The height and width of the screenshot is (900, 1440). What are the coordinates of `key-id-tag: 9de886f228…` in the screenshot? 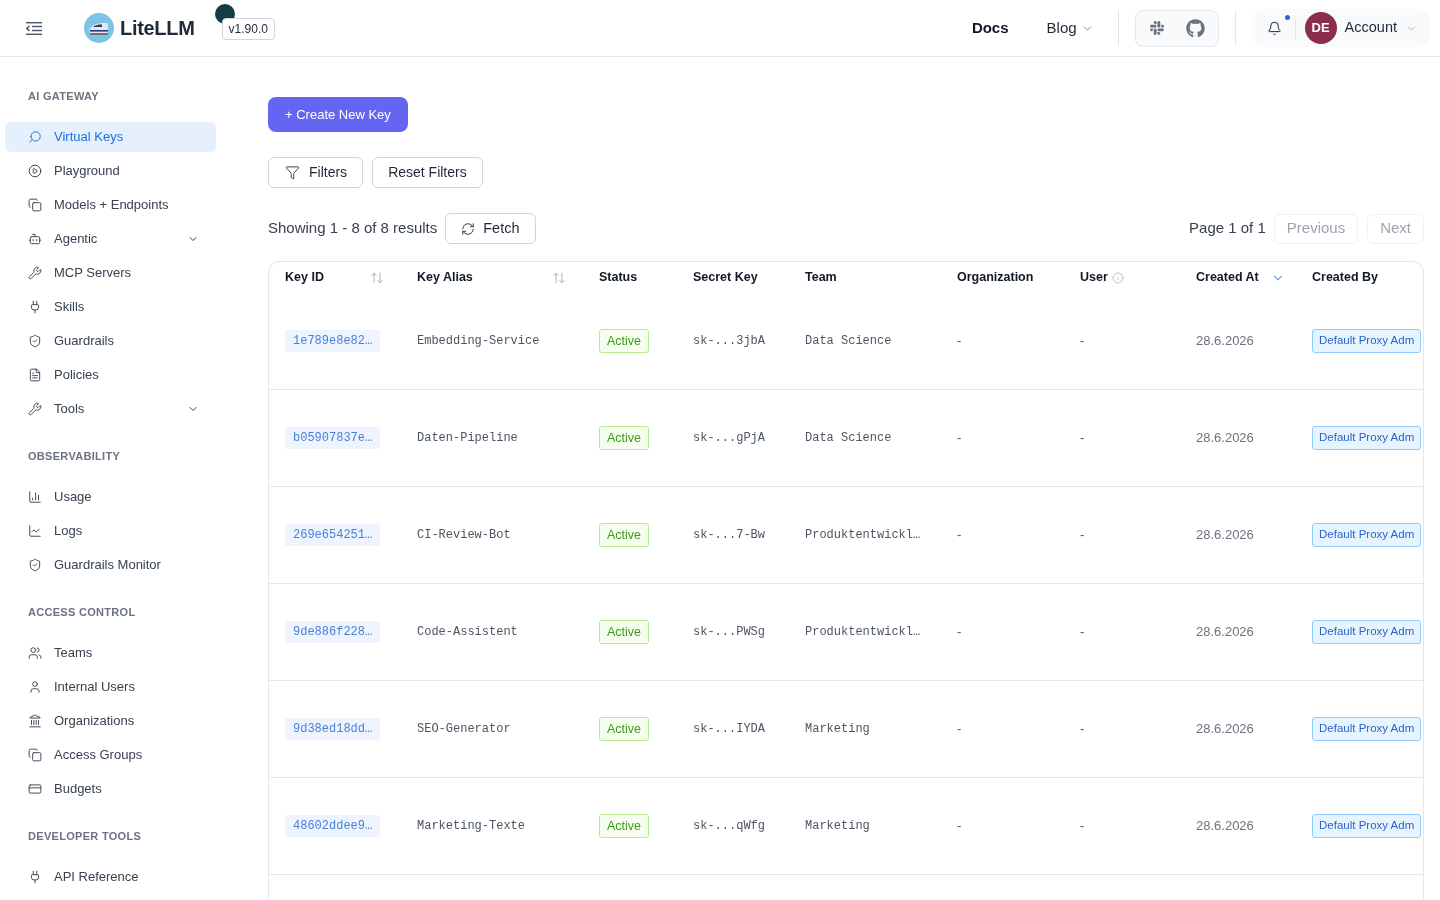 It's located at (333, 632).